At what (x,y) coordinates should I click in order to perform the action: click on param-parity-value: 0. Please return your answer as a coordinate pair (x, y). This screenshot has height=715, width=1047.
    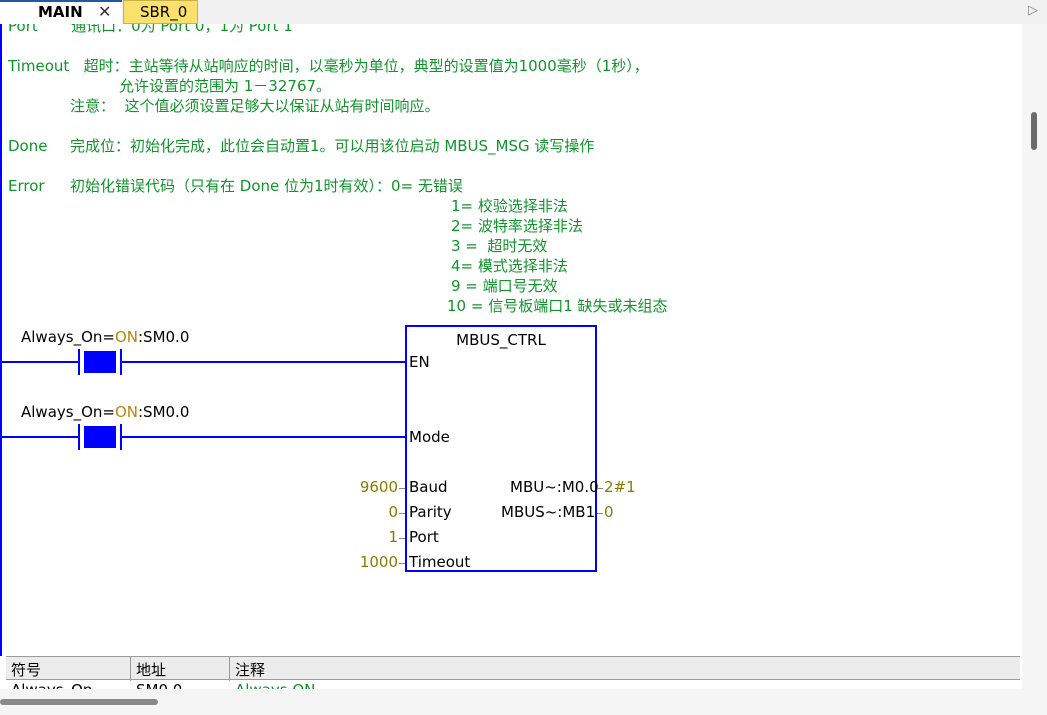
    Looking at the image, I should click on (364, 512).